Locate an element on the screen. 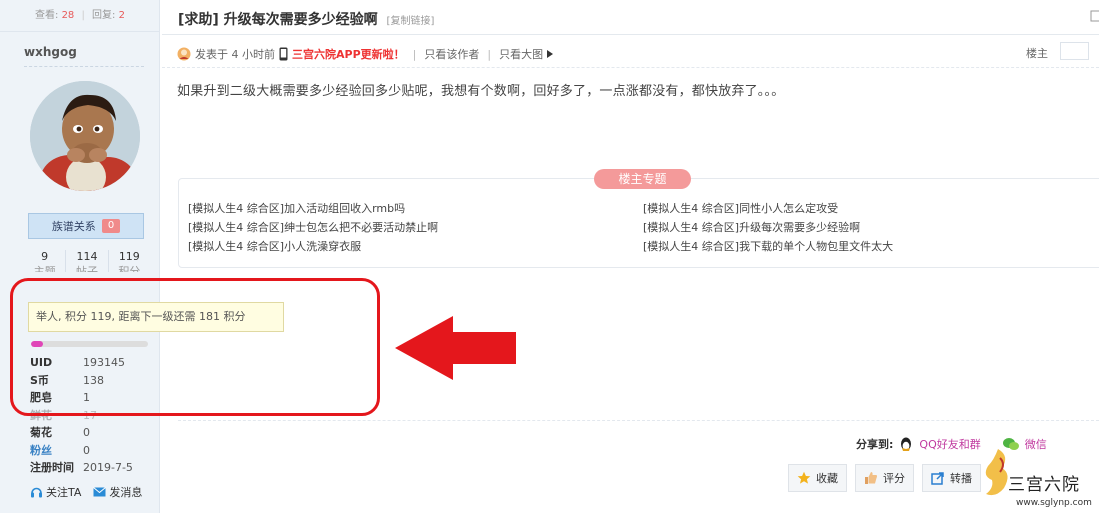 This screenshot has width=1099, height=513. info-value: 193145 is located at coordinates (104, 362).